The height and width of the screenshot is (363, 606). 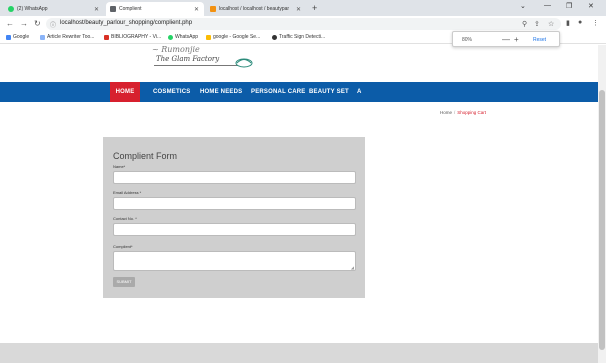 What do you see at coordinates (176, 49) in the screenshot?
I see `logo-script: ~ Rumonjie` at bounding box center [176, 49].